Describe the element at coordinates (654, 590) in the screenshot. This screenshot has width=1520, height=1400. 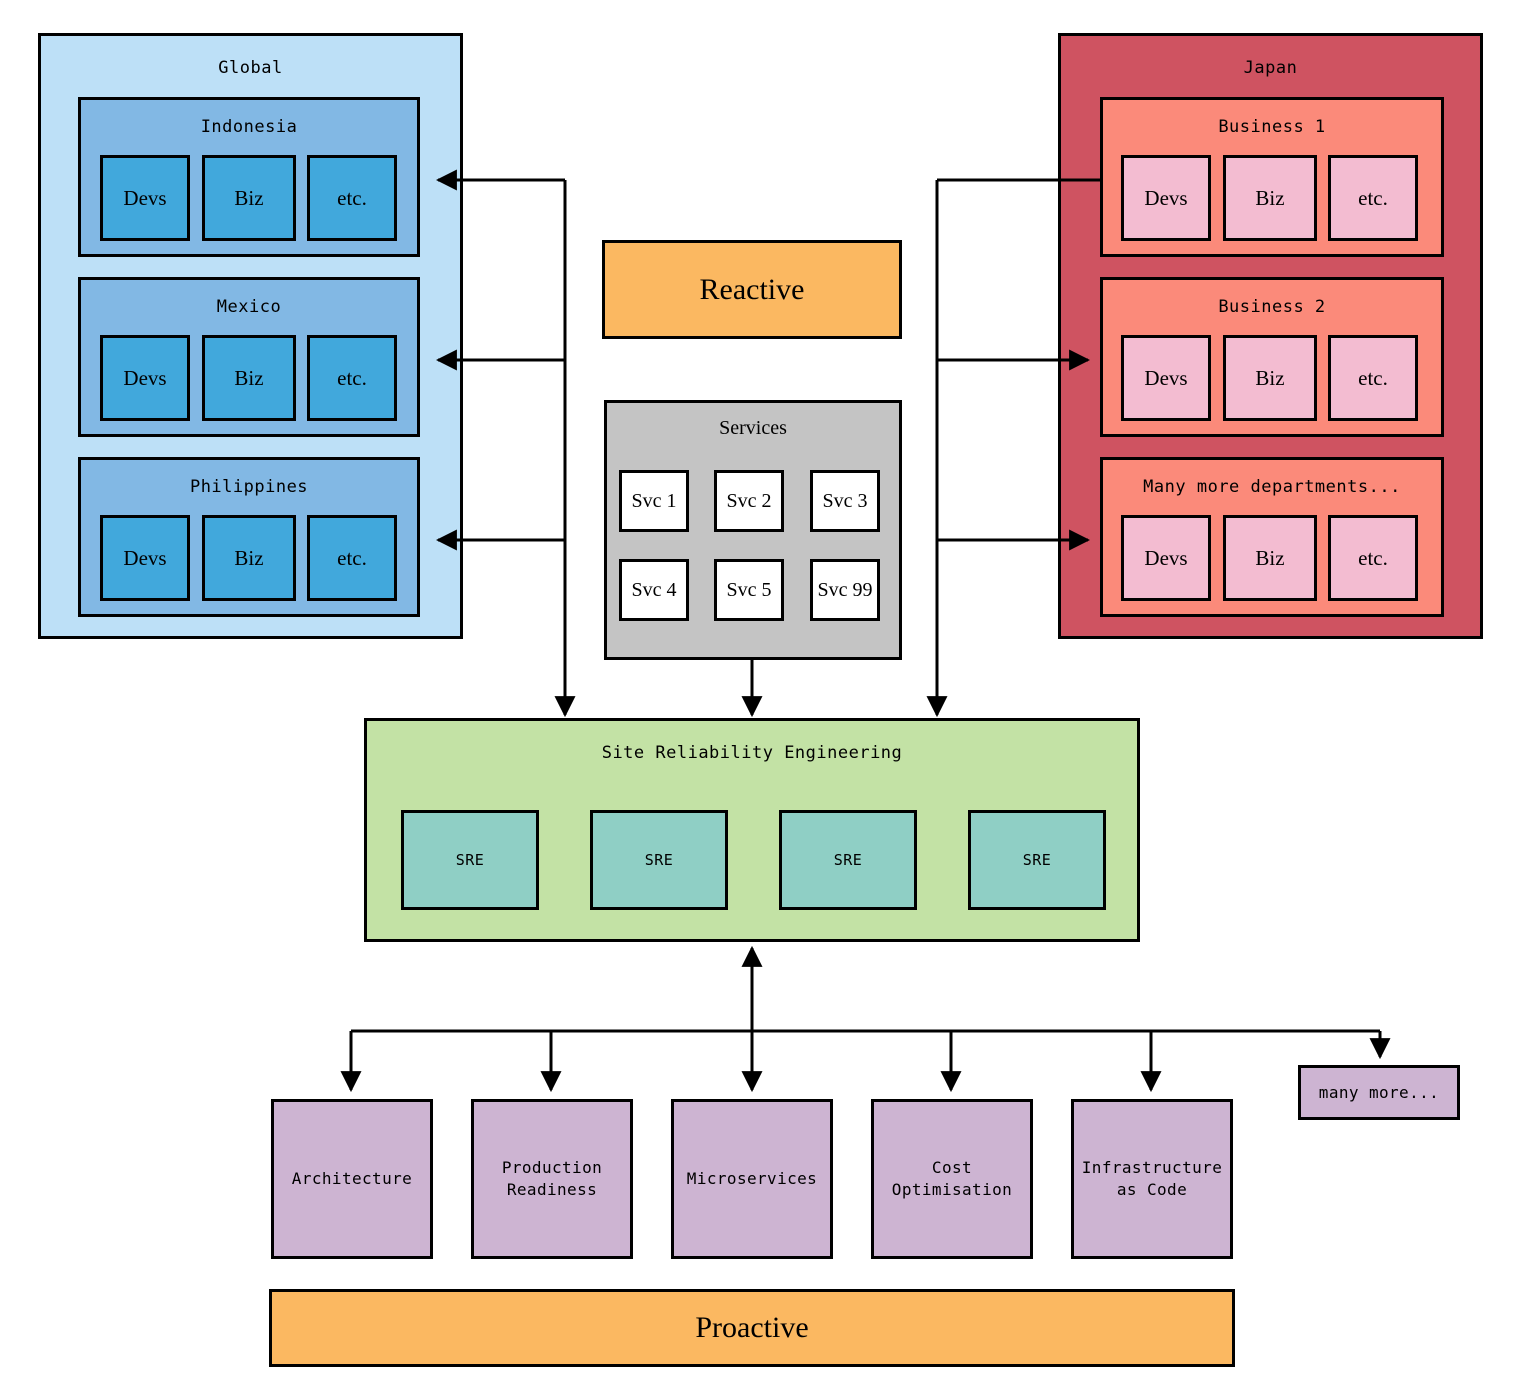
I see `service-tile-4: Svc 4` at that location.